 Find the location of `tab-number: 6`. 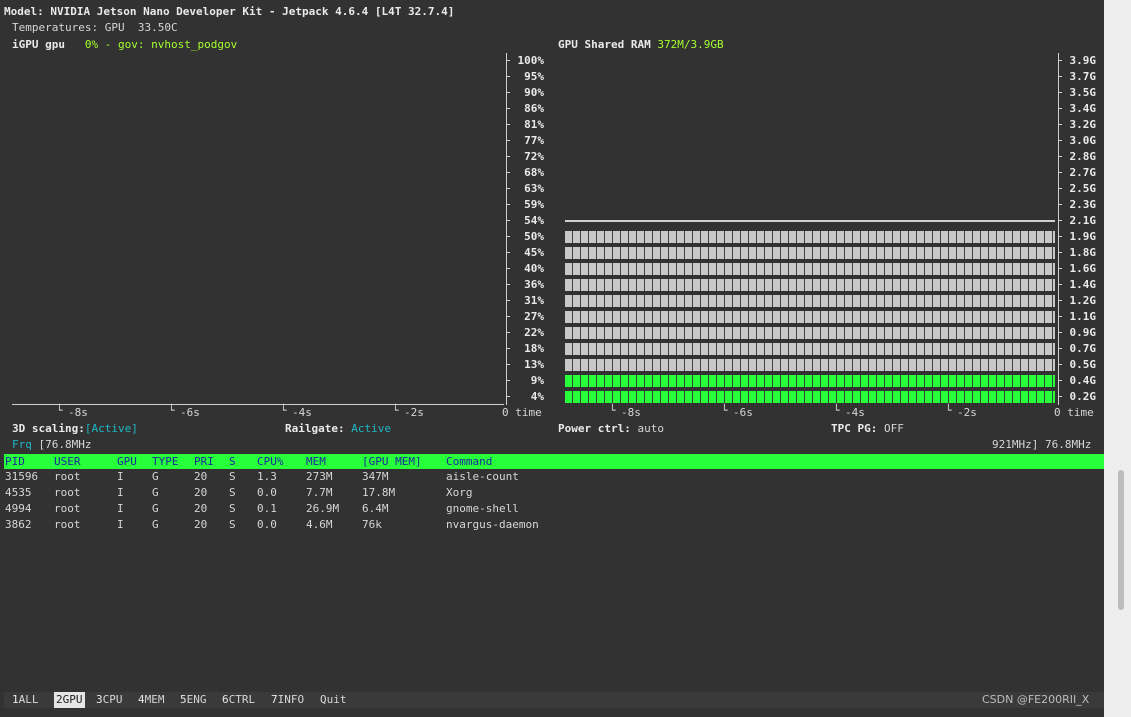

tab-number: 6 is located at coordinates (225, 699).